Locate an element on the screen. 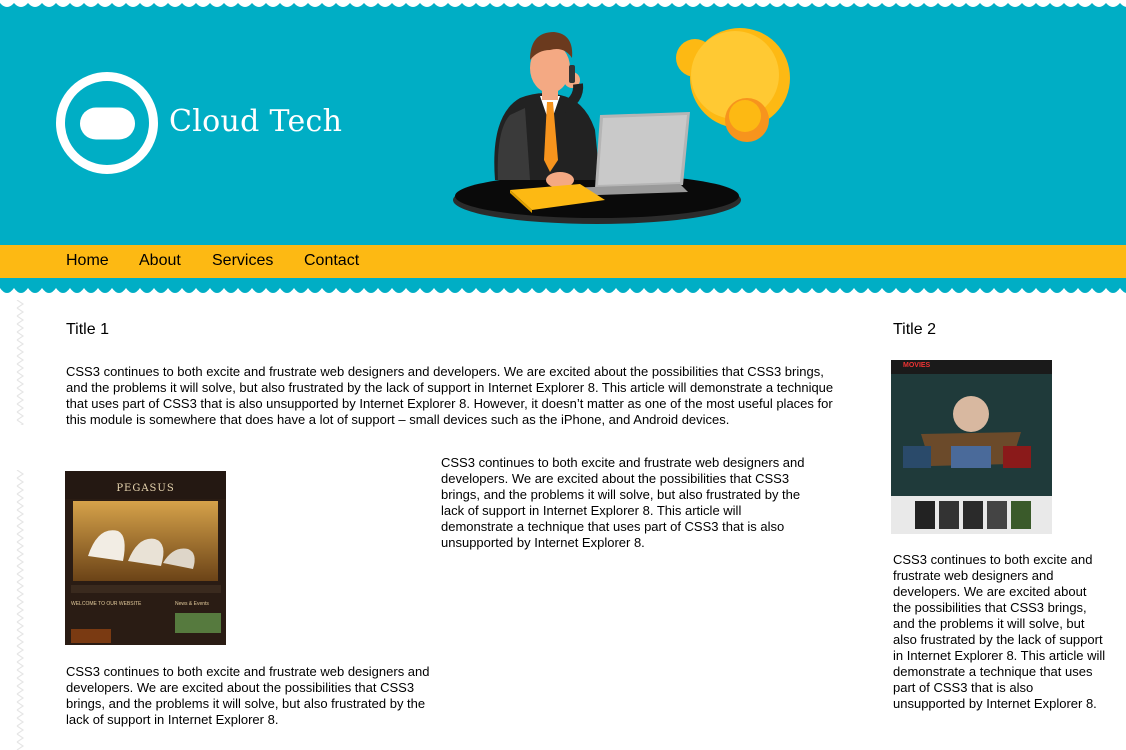 The image size is (1126, 750). nav-services: Services is located at coordinates (242, 261).